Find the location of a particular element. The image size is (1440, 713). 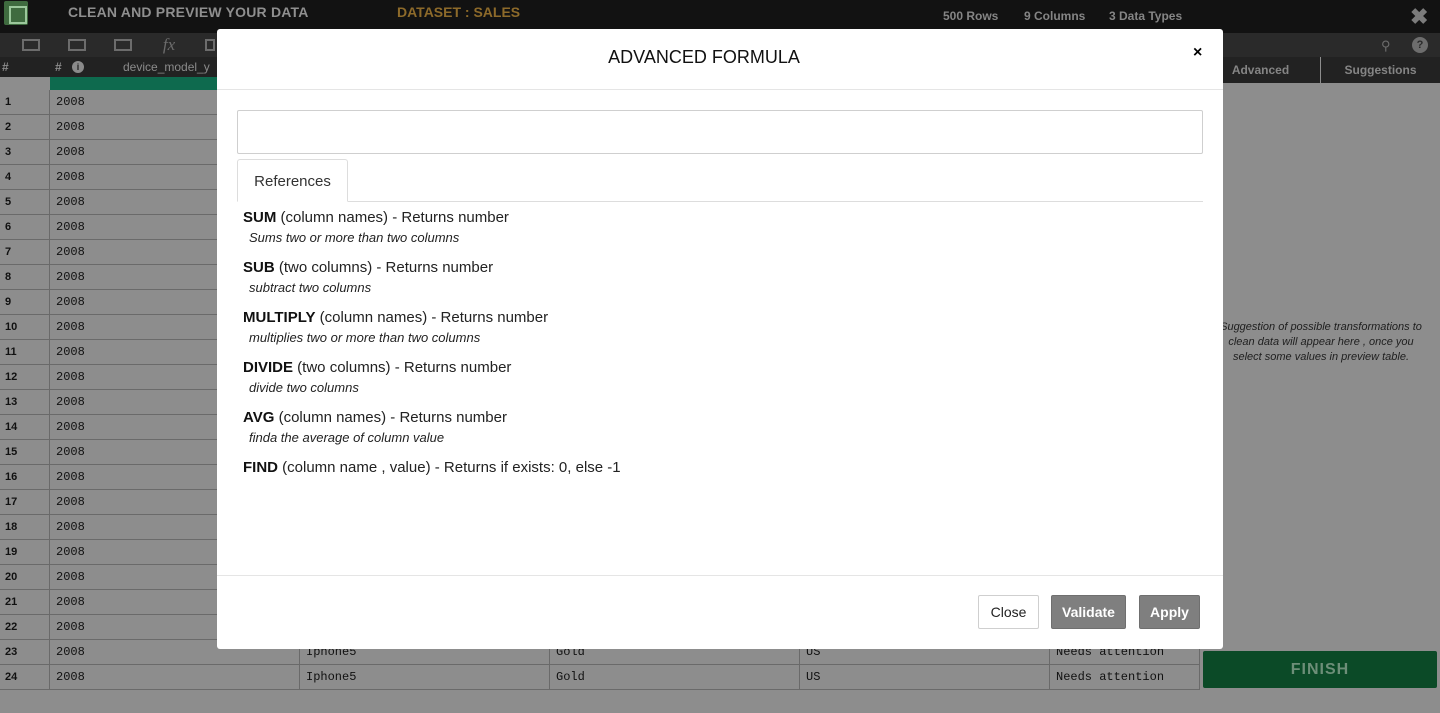

tab-divider is located at coordinates (720, 201).